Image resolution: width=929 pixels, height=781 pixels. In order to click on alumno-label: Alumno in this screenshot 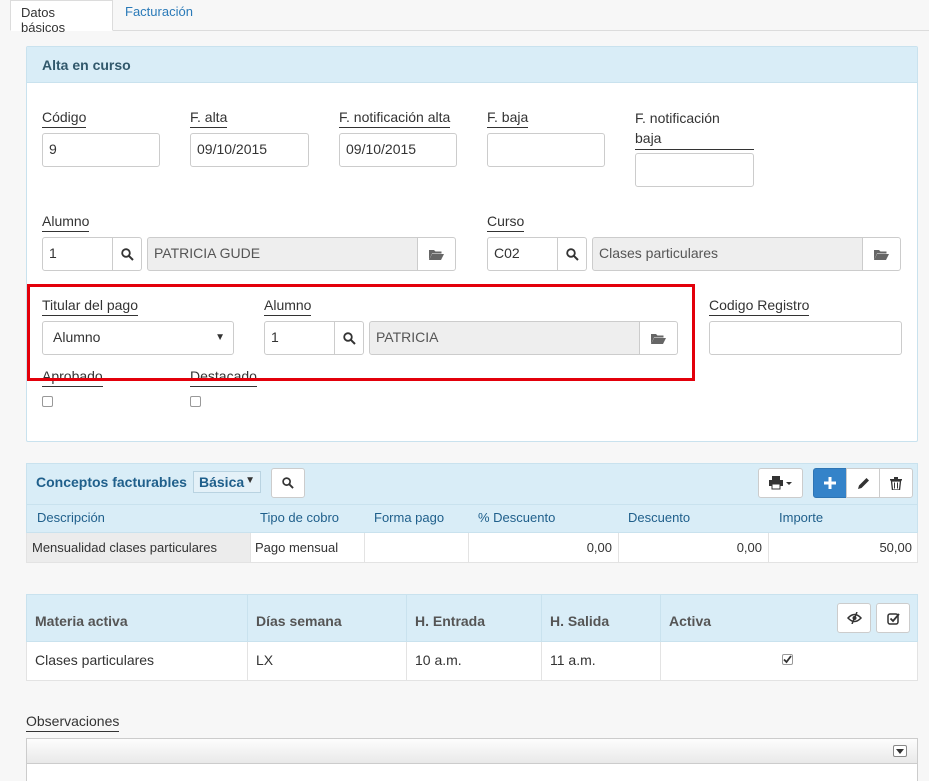, I will do `click(66, 222)`.